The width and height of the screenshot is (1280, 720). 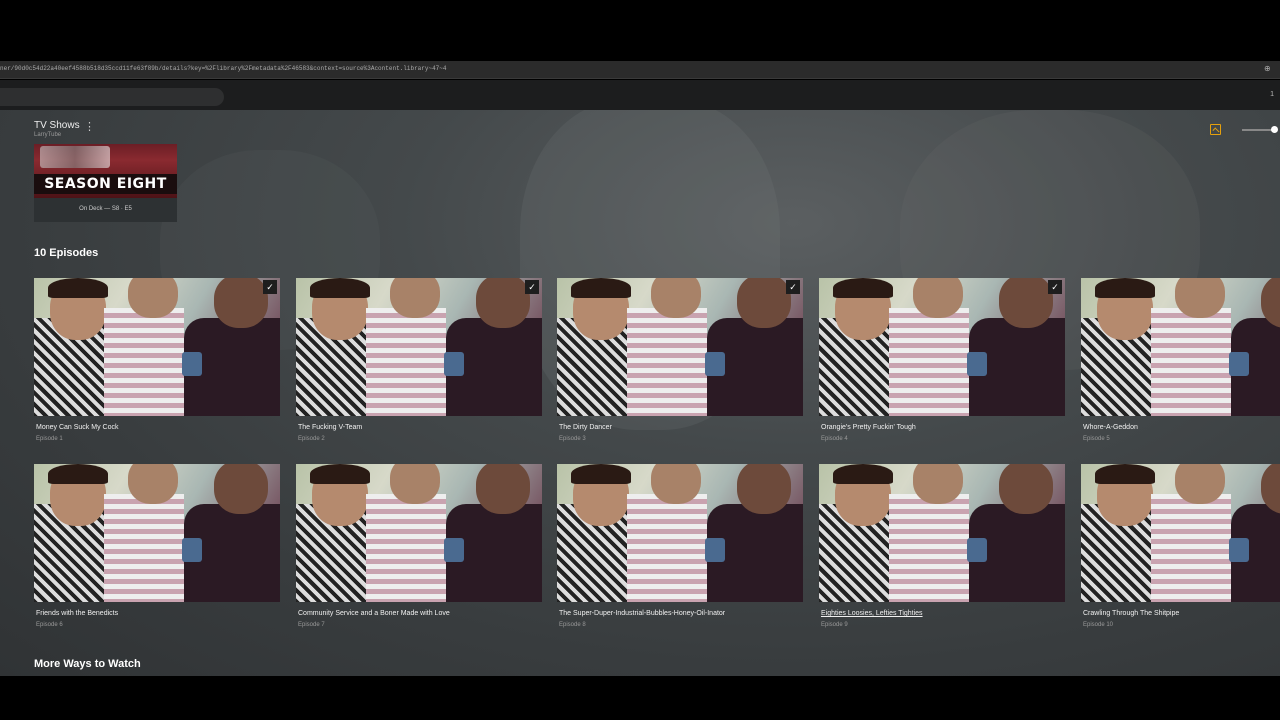 I want to click on episode-card: Crawling Through The Shitpipe Episode 10, so click(x=1180, y=546).